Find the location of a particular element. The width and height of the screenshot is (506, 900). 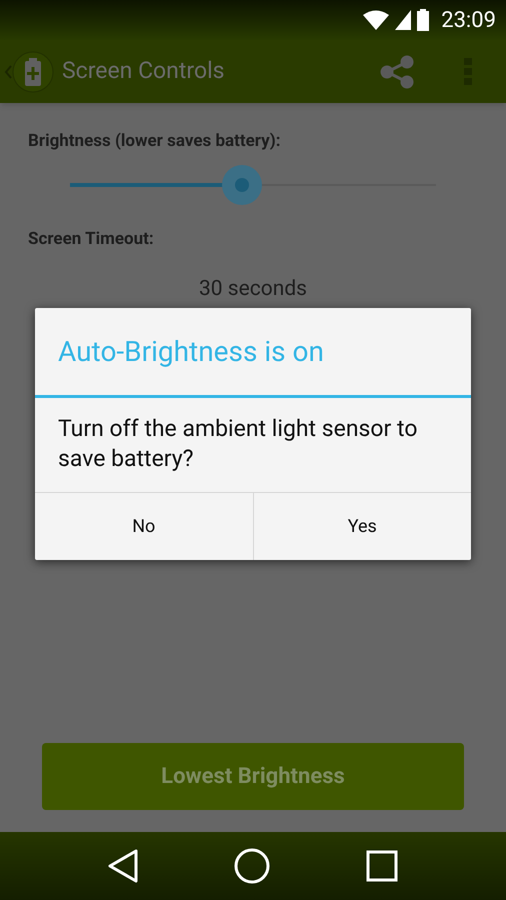

dialog-button: No is located at coordinates (143, 526).